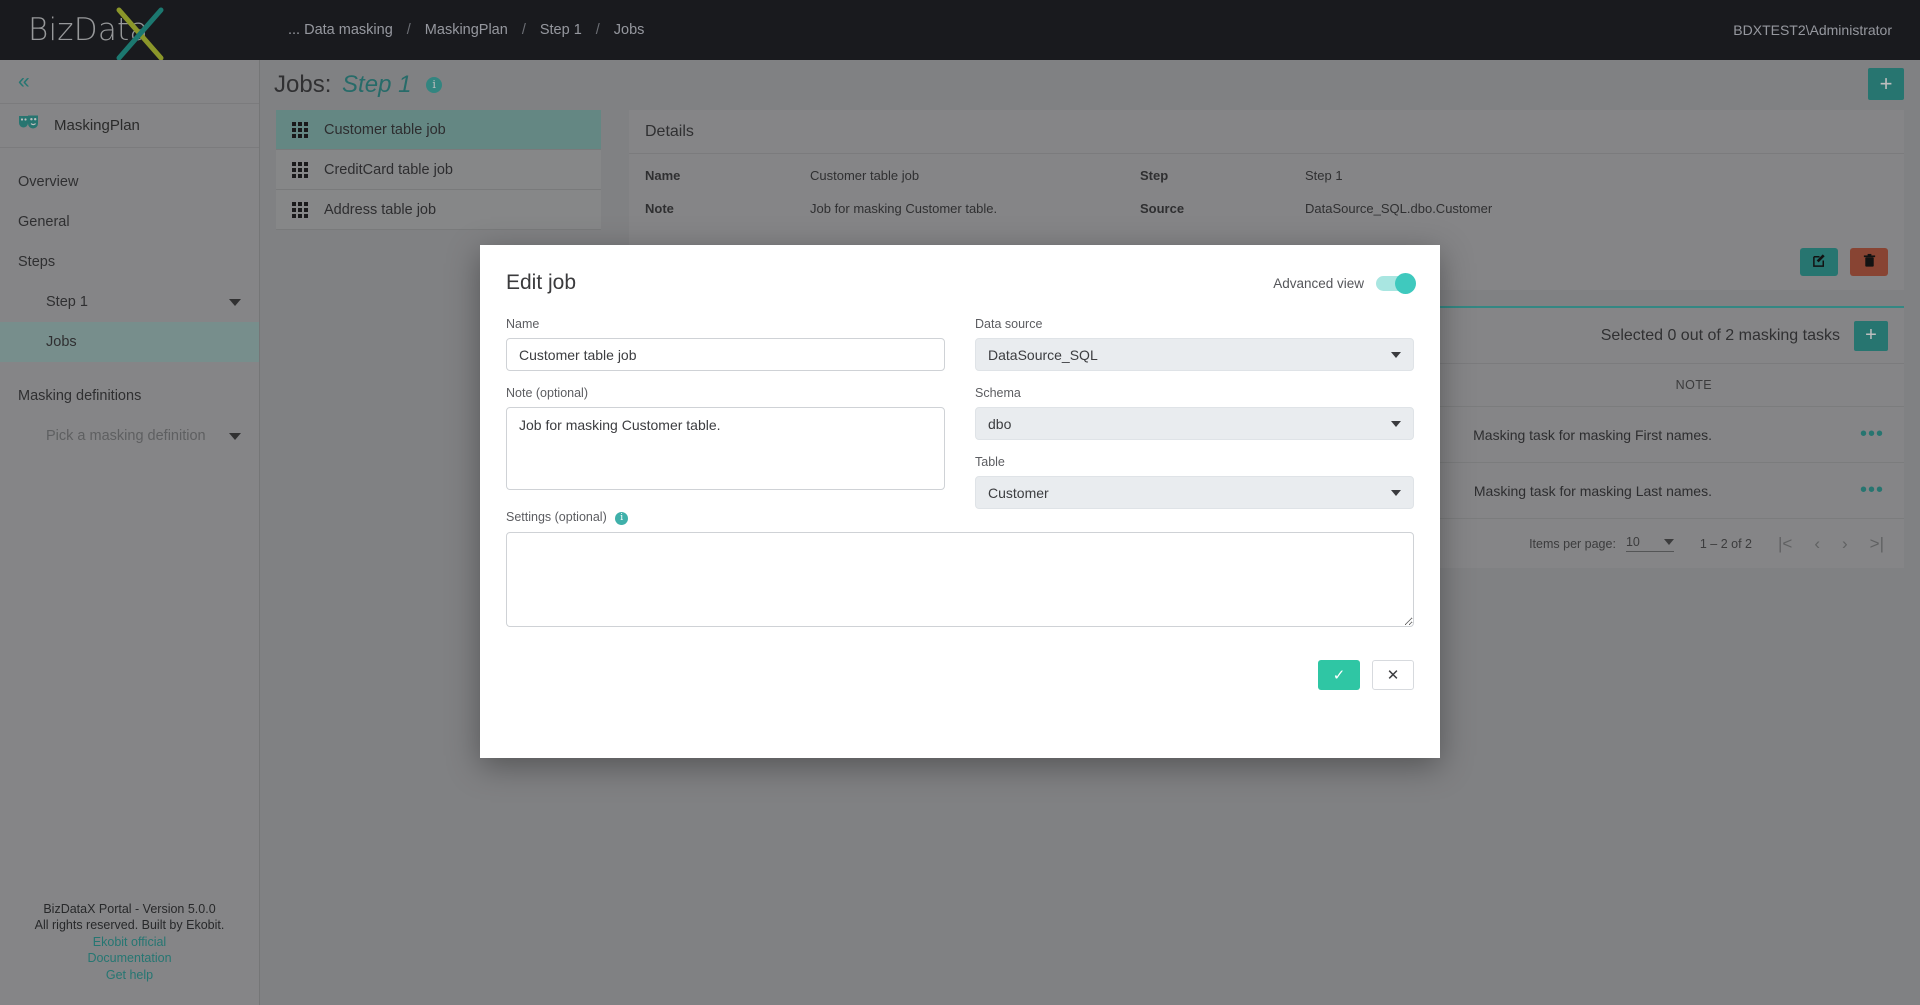 This screenshot has height=1005, width=1920. What do you see at coordinates (1194, 492) in the screenshot?
I see `table-select: Customer` at bounding box center [1194, 492].